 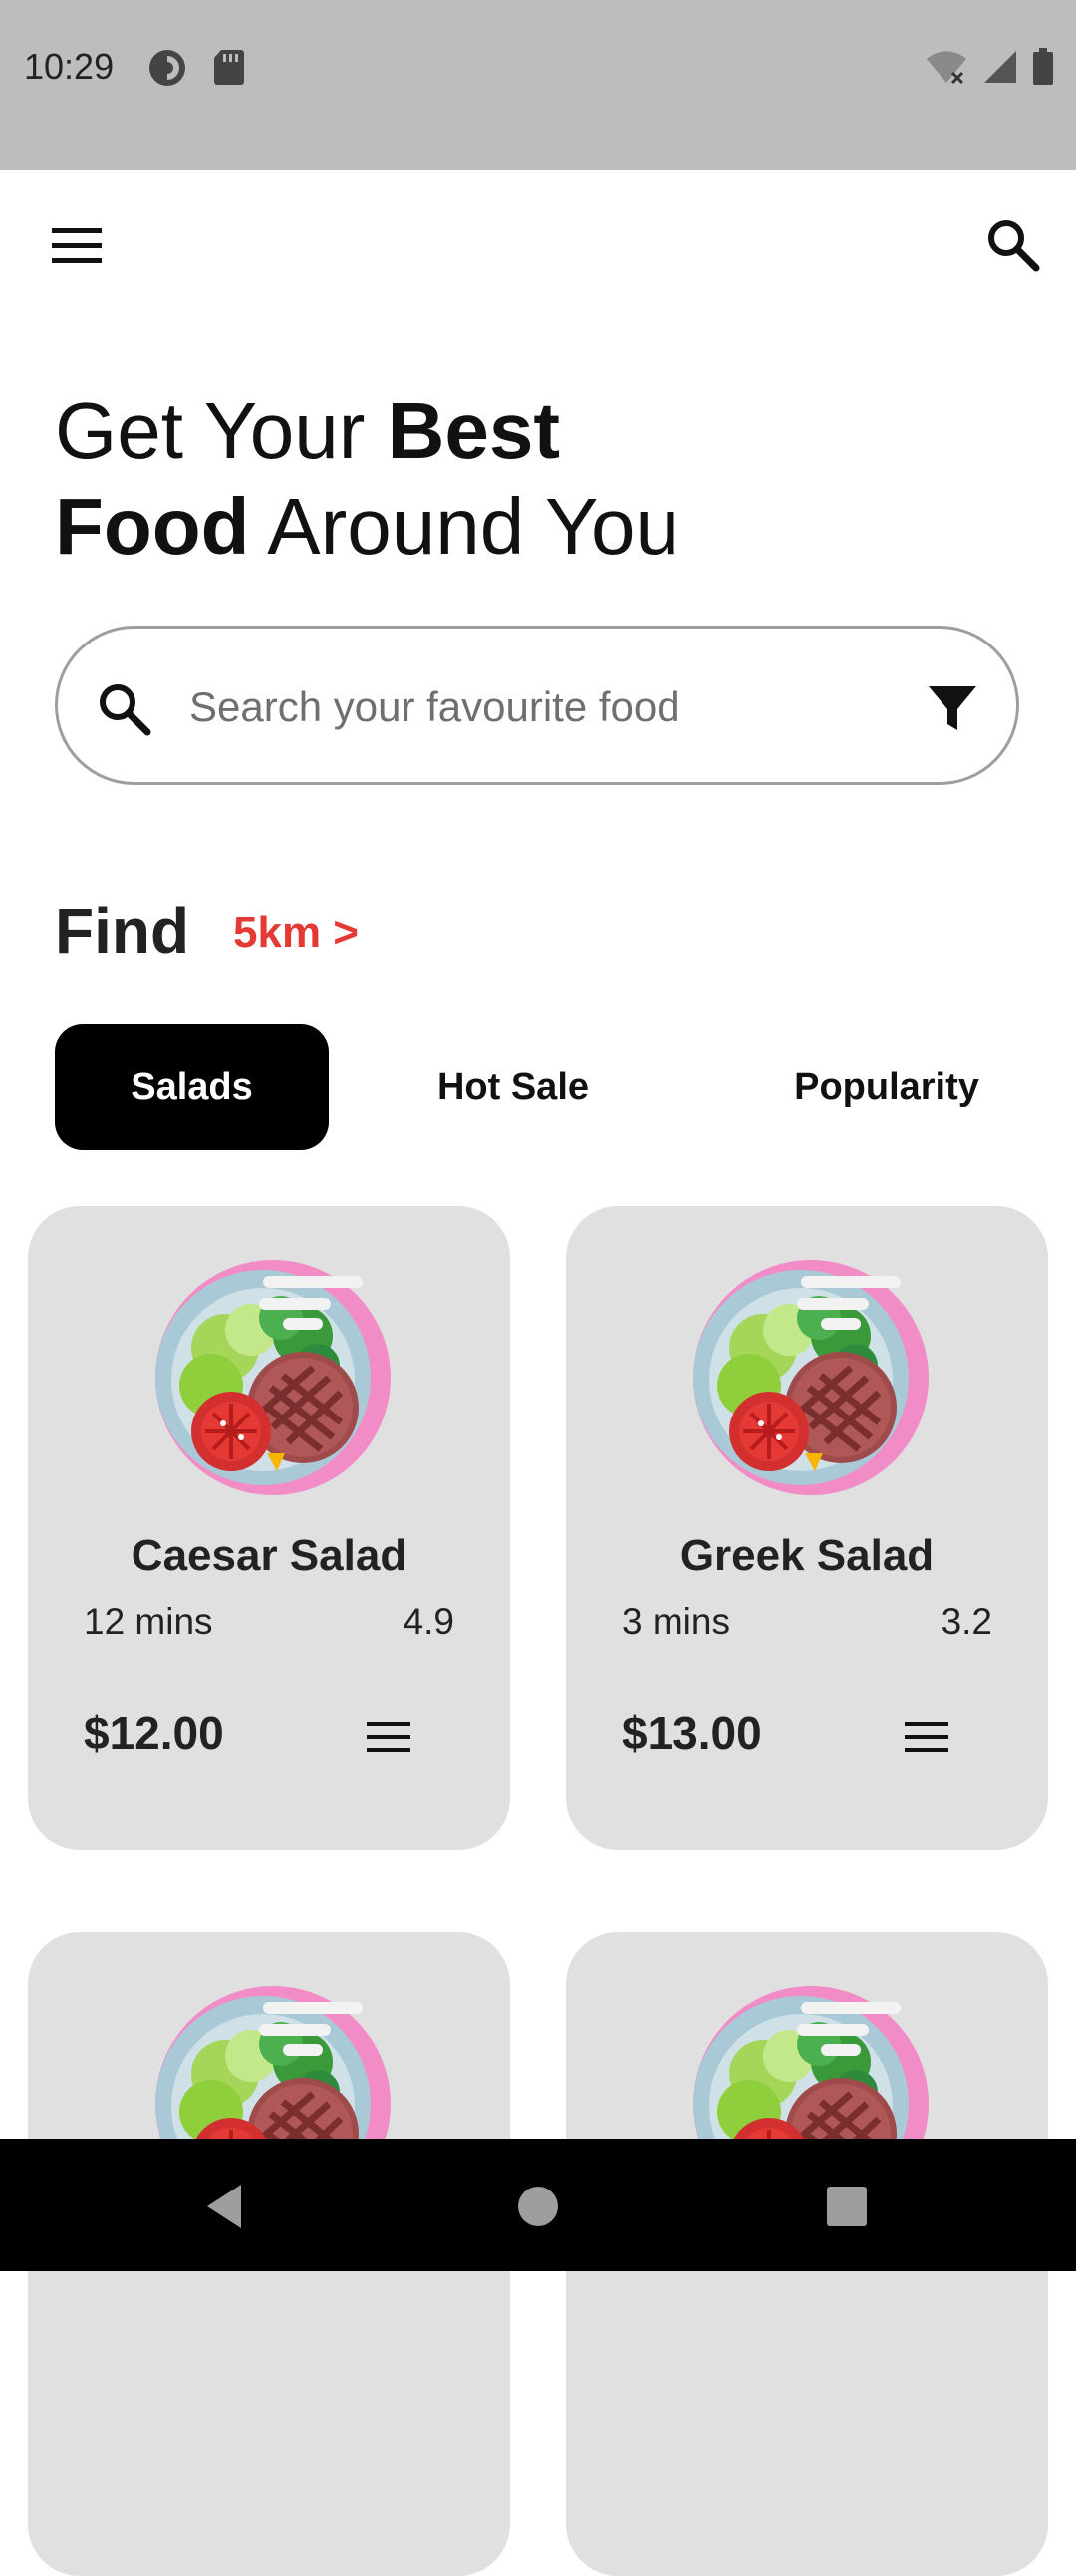 What do you see at coordinates (538, 245) in the screenshot?
I see `app-bar` at bounding box center [538, 245].